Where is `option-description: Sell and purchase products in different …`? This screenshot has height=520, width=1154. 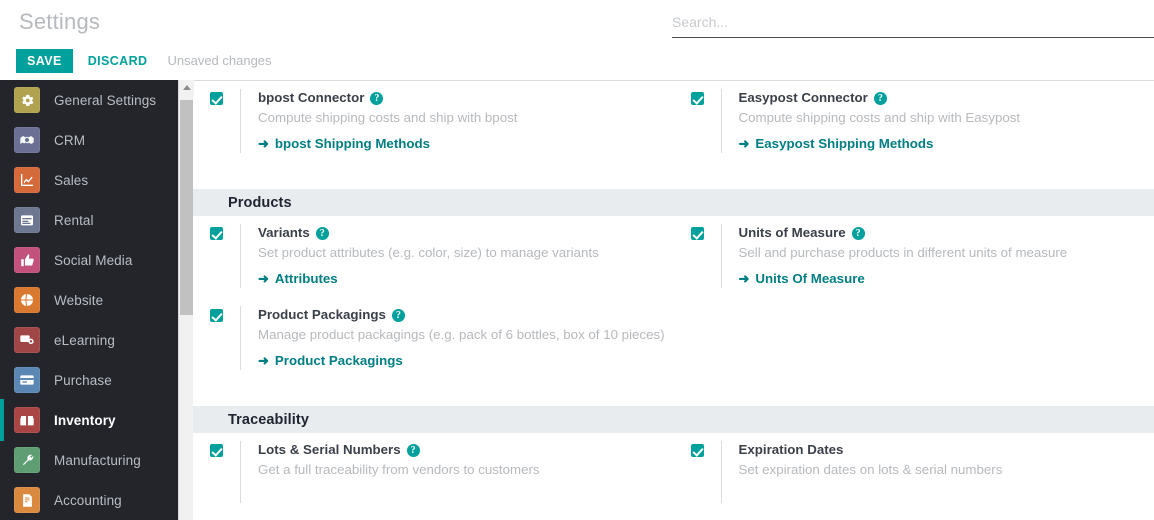
option-description: Sell and purchase products in different … is located at coordinates (903, 252).